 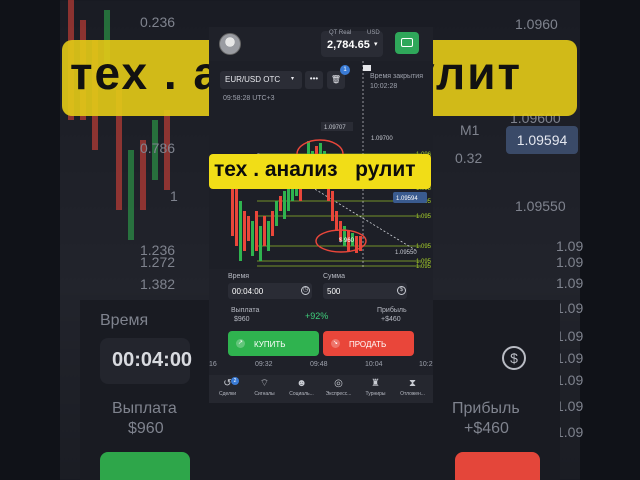 I want to click on express-icon: ◎, so click(x=338, y=383).